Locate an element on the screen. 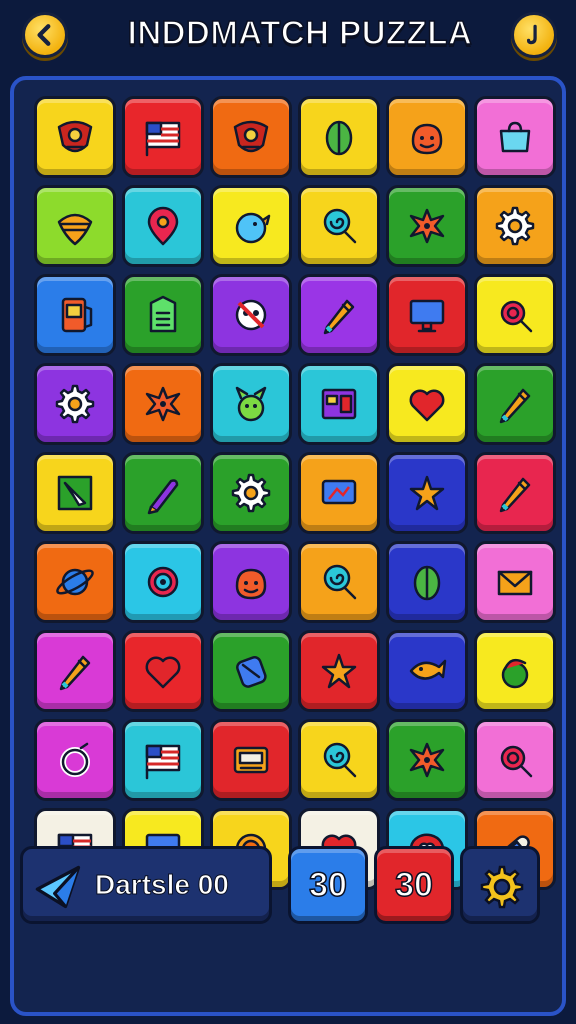  bag-icon is located at coordinates (515, 137).